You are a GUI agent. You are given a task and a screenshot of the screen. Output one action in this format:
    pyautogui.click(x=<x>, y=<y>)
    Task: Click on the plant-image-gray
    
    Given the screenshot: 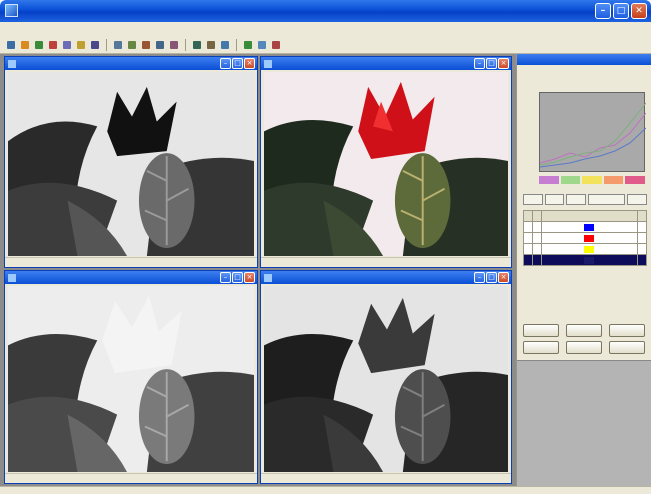 What is the action you would take?
    pyautogui.click(x=131, y=164)
    